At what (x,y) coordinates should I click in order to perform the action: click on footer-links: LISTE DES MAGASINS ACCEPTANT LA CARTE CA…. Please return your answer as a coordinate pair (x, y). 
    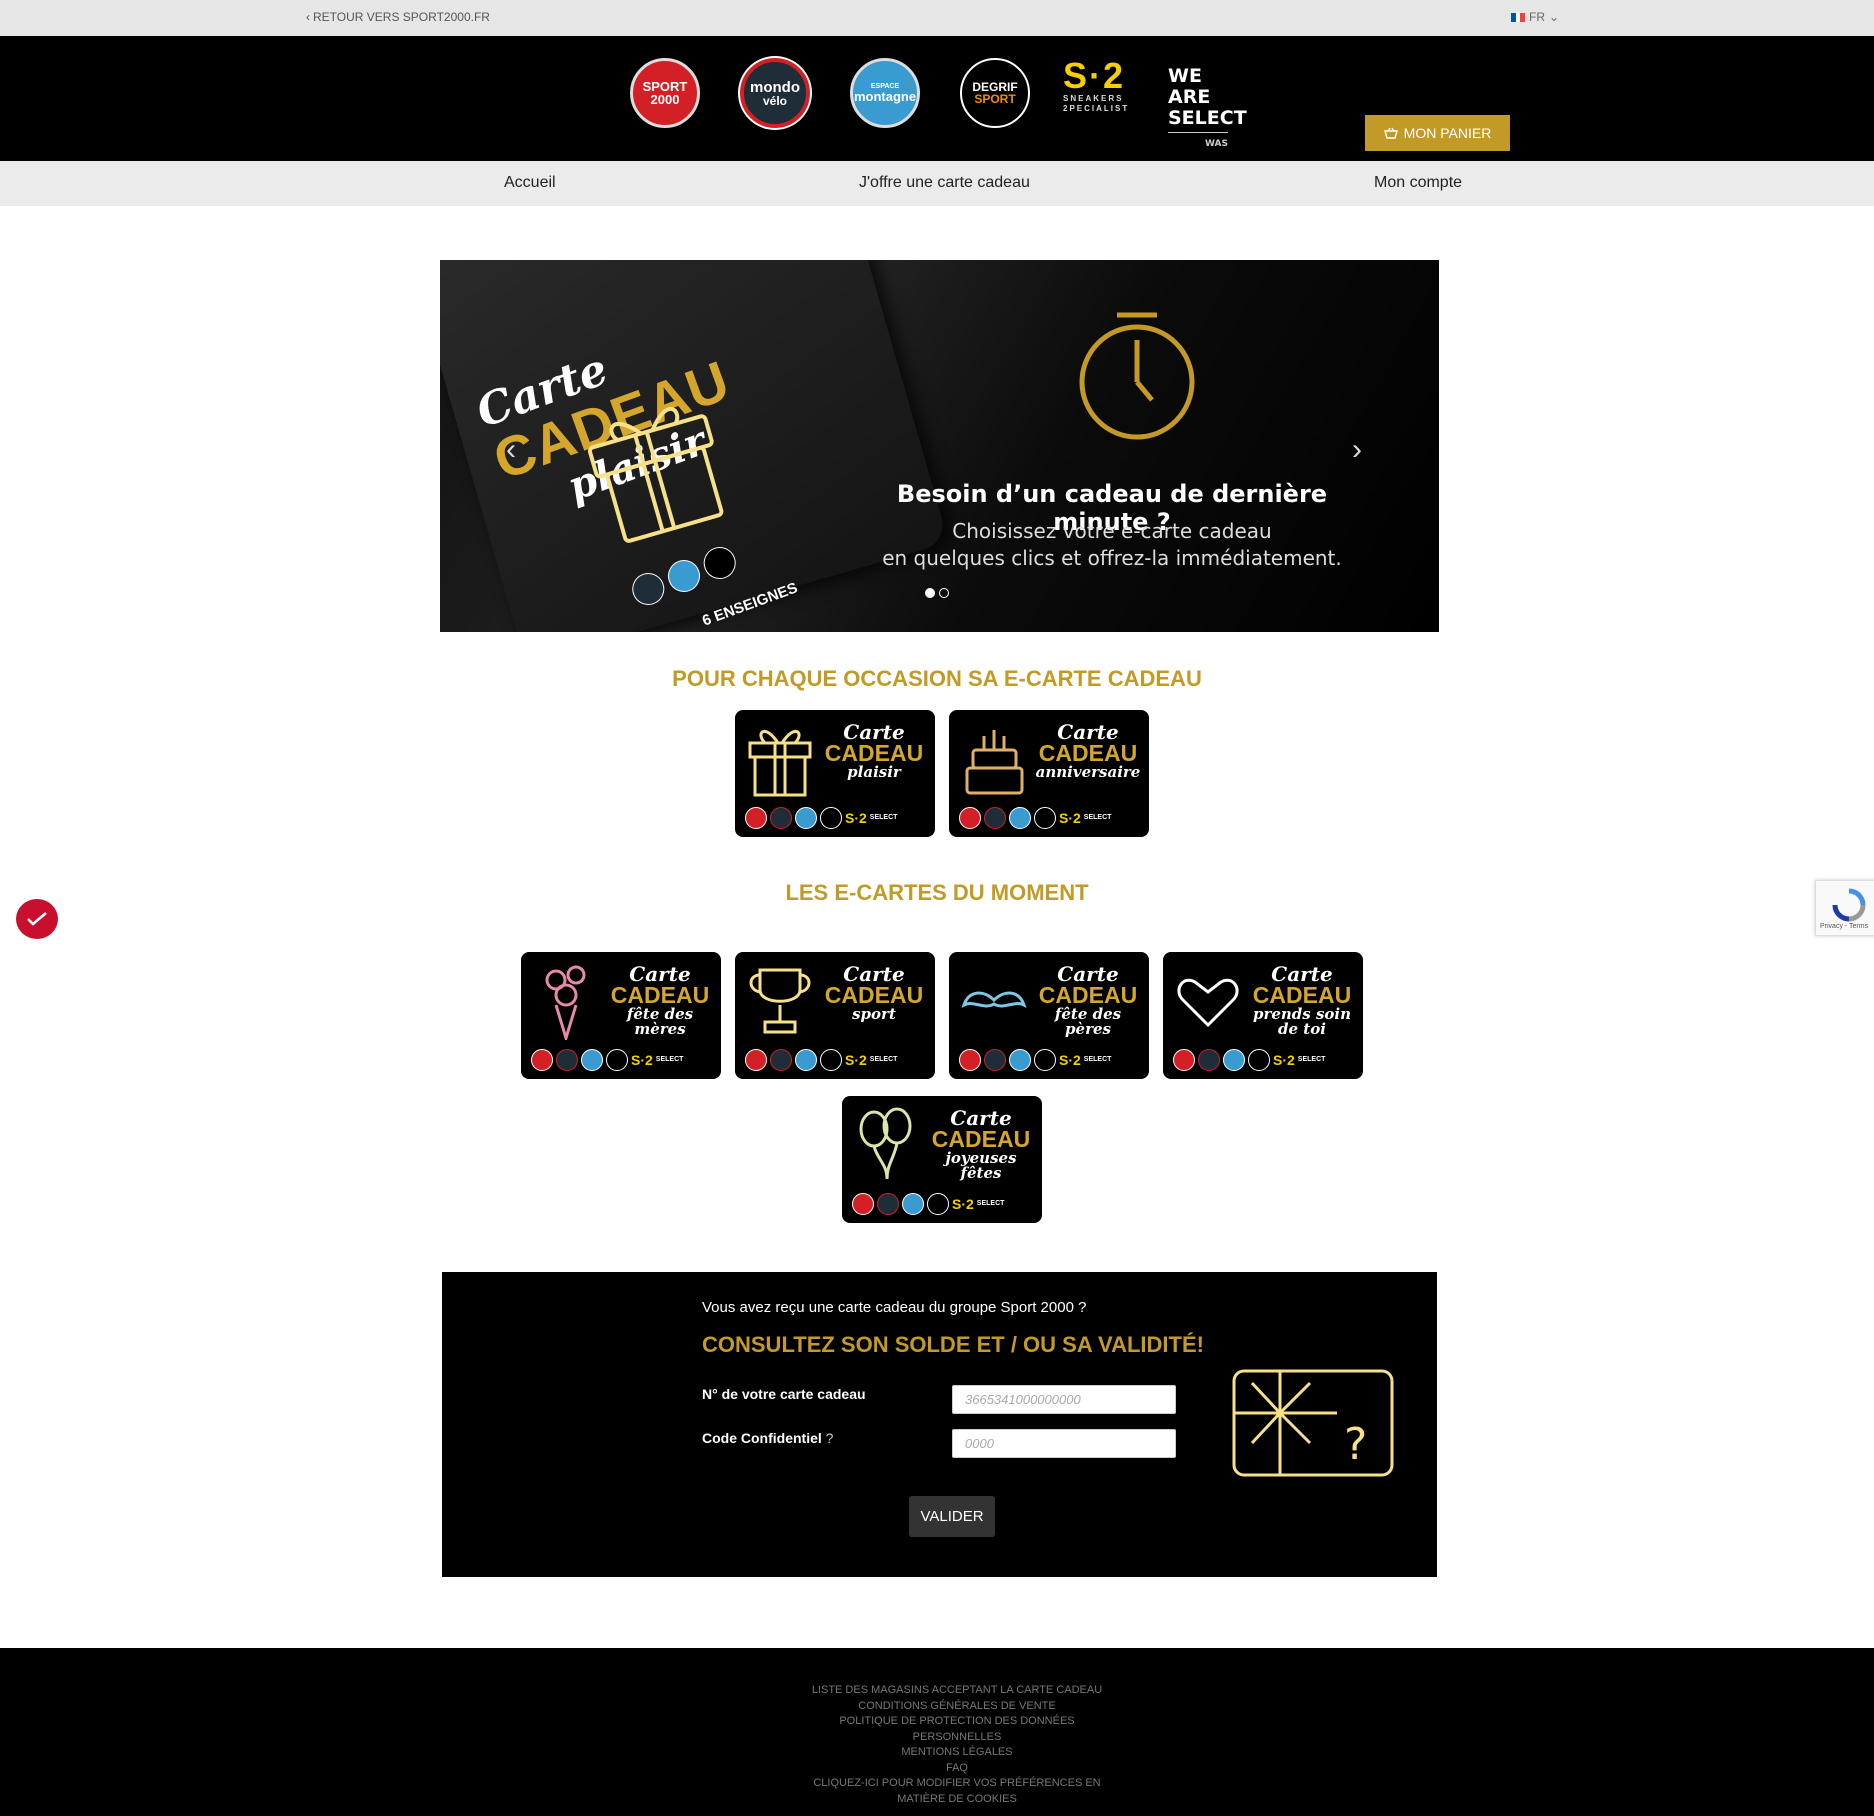
    Looking at the image, I should click on (957, 1745).